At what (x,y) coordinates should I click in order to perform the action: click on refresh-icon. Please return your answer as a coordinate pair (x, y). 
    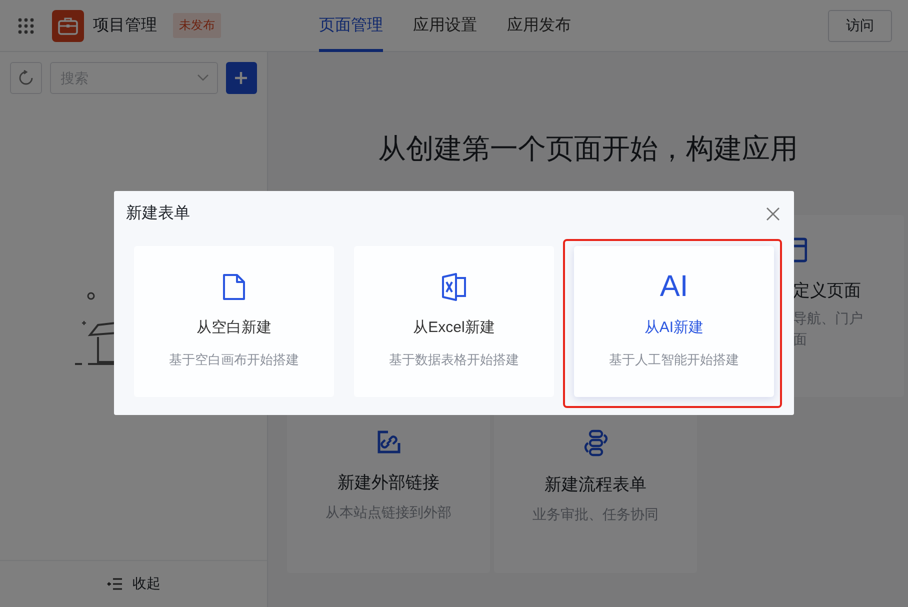
    Looking at the image, I should click on (26, 78).